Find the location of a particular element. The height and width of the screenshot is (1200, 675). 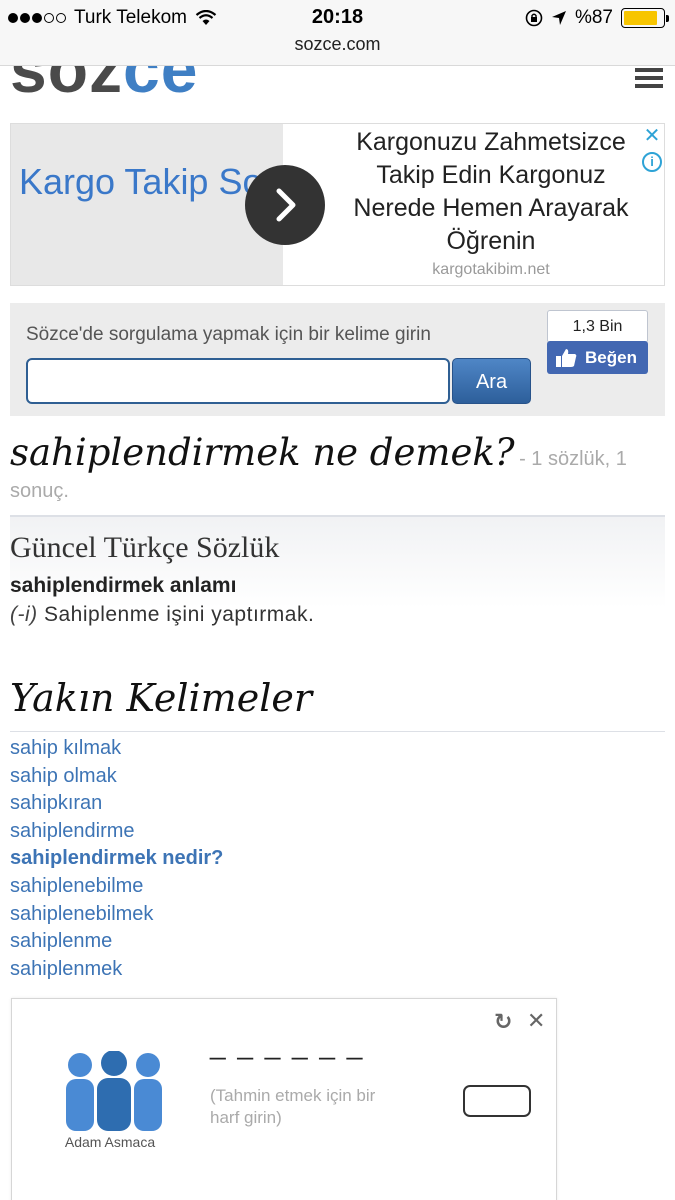

address-url: sozce.com is located at coordinates (337, 44).